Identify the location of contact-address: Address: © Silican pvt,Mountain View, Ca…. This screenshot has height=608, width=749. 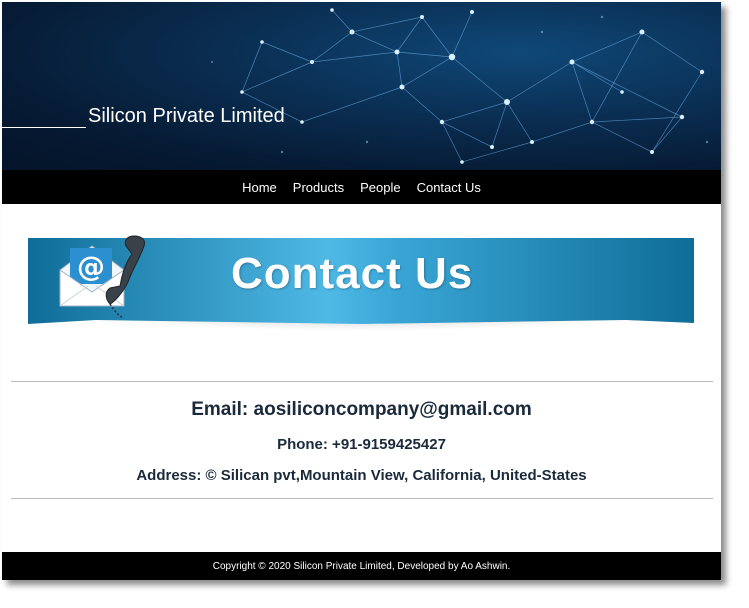
(361, 475).